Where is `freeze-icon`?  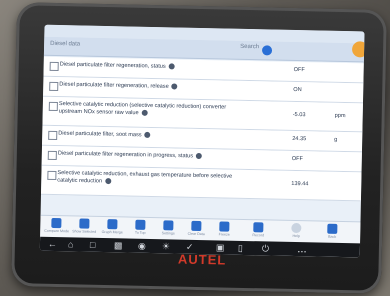
freeze-icon is located at coordinates (224, 226).